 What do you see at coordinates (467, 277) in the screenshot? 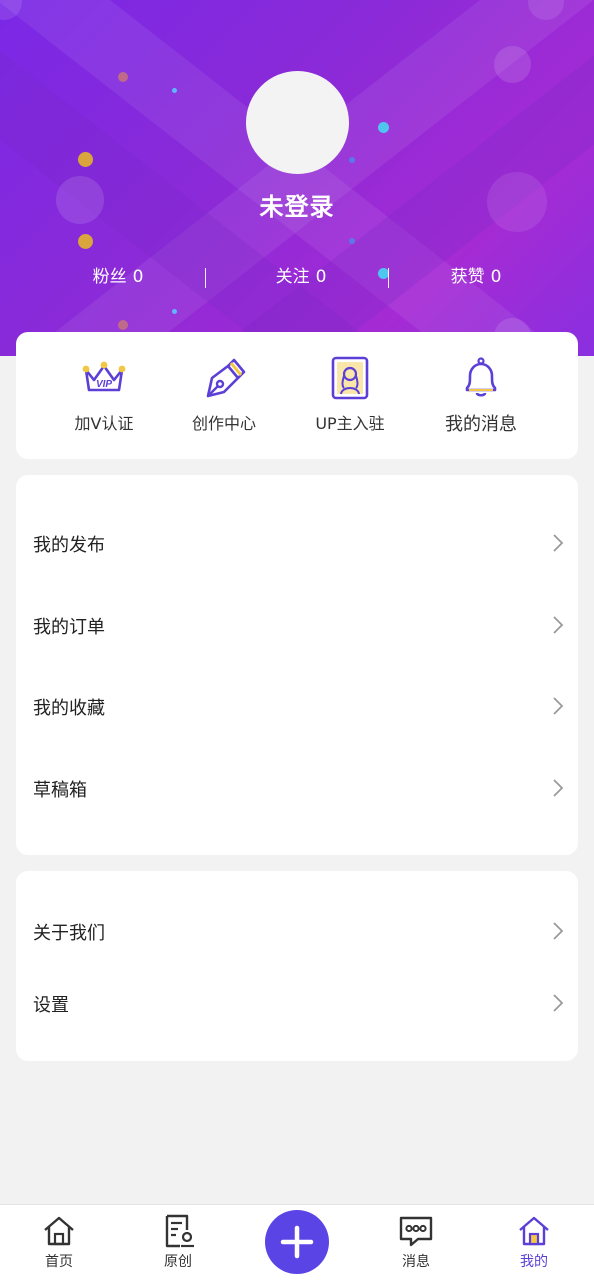
I see `stat-label: 获赞` at bounding box center [467, 277].